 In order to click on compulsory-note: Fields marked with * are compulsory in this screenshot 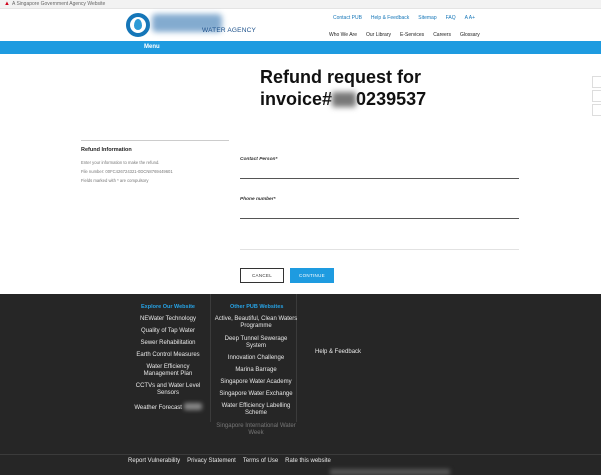, I will do `click(115, 180)`.